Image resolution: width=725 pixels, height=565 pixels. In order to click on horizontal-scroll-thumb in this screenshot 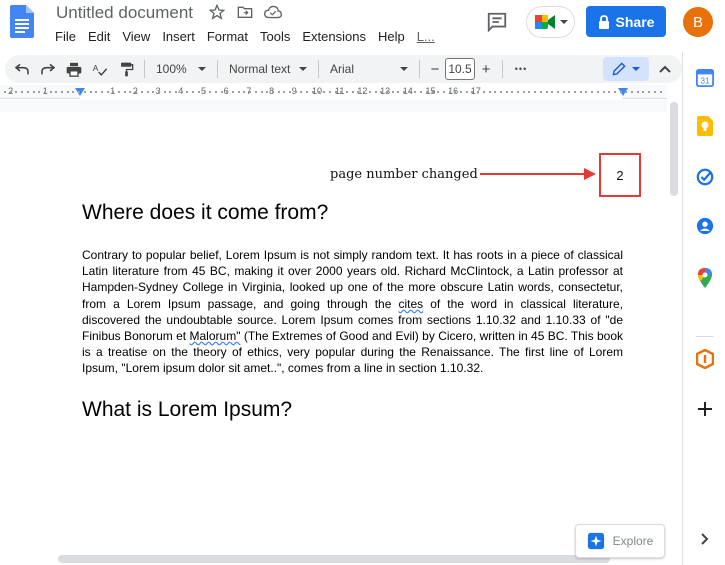, I will do `click(334, 559)`.